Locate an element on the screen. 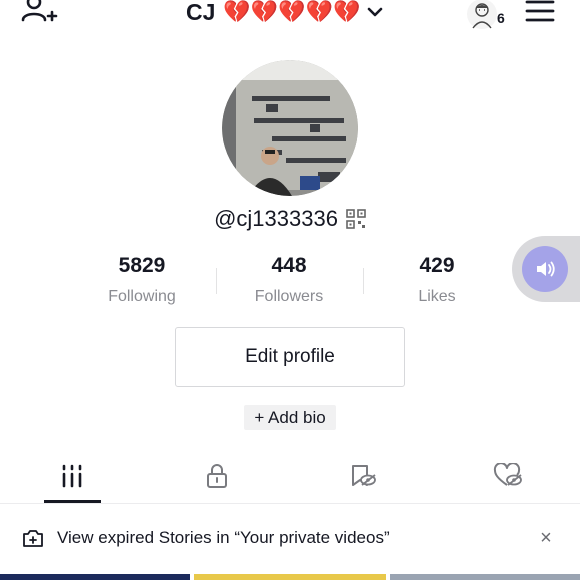 The height and width of the screenshot is (580, 580). top-bar: CJ 💔💔💔💔💔 6 is located at coordinates (290, 18).